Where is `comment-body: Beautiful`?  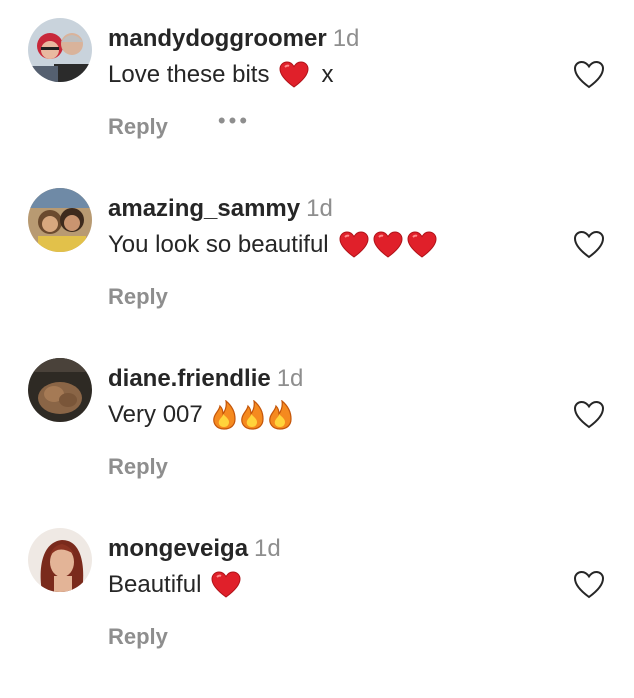 comment-body: Beautiful is located at coordinates (174, 585).